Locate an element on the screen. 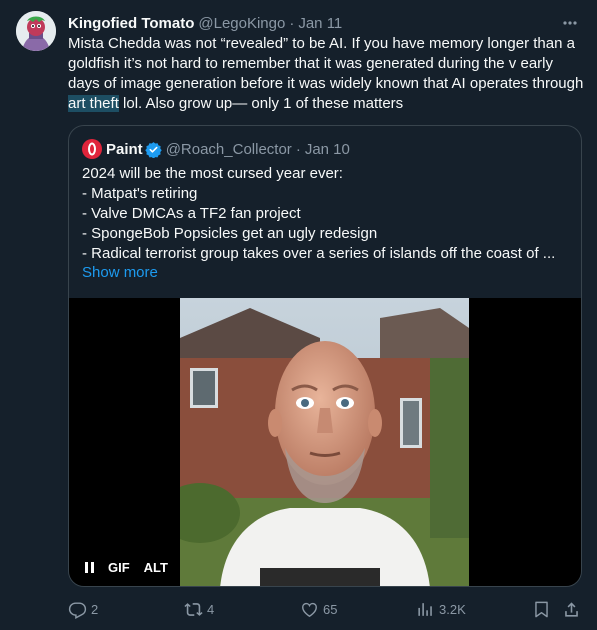 This screenshot has width=597, height=630. more-options-button is located at coordinates (570, 23).